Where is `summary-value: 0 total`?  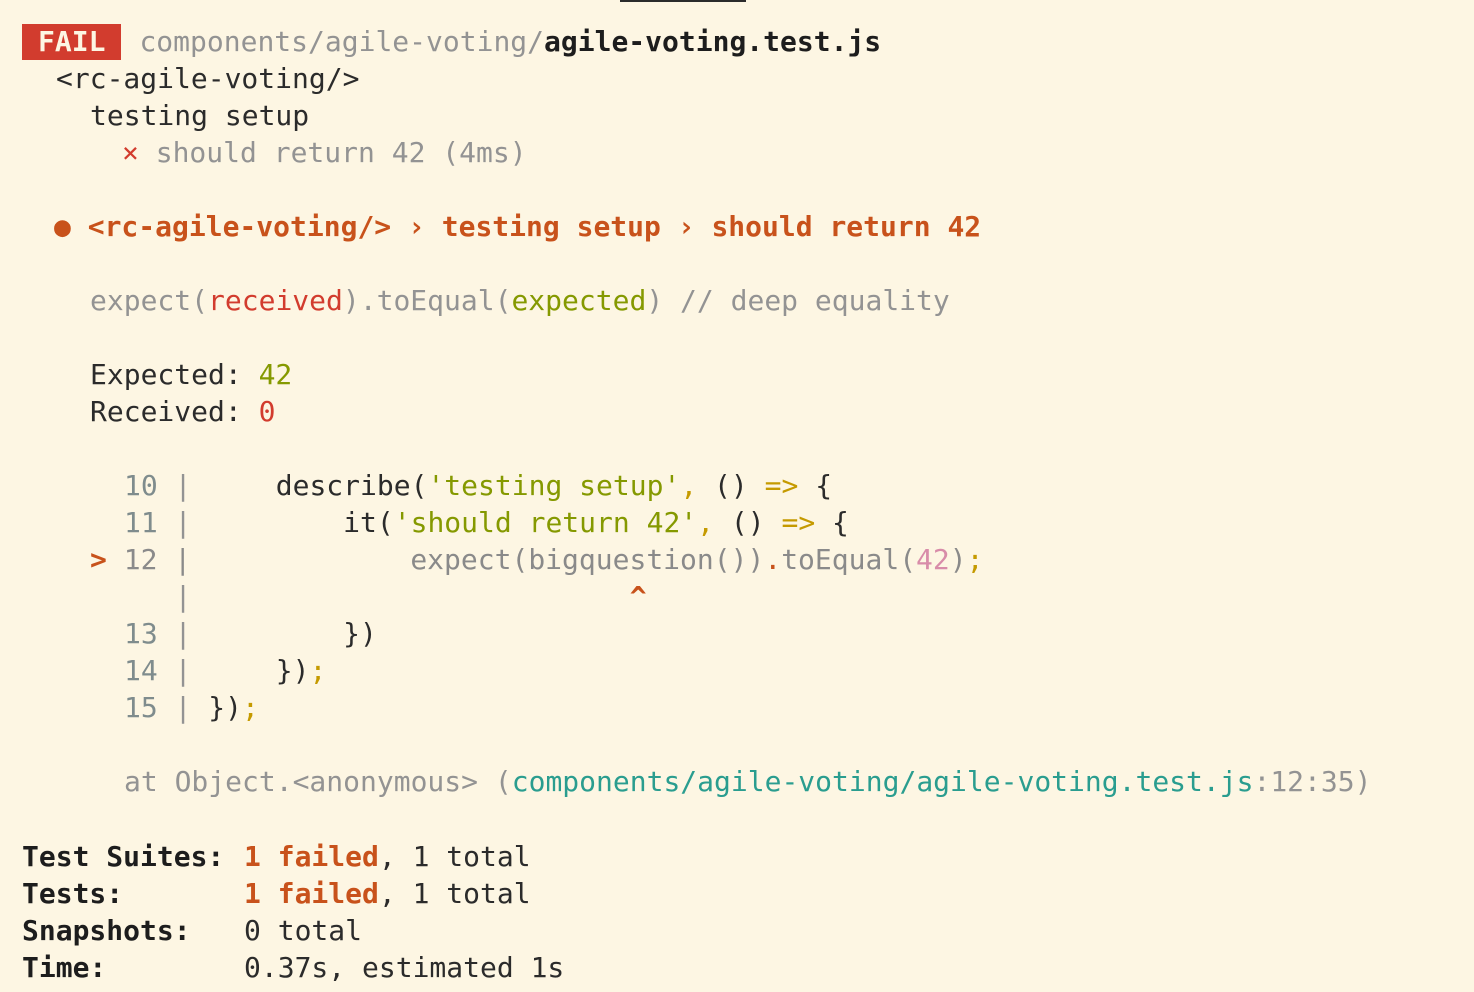 summary-value: 0 total is located at coordinates (303, 930).